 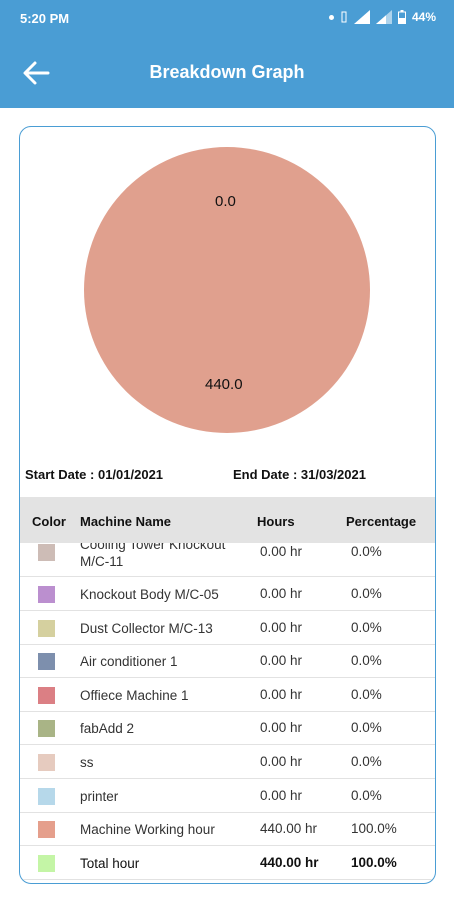 I want to click on vibrate-icon, so click(x=344, y=17).